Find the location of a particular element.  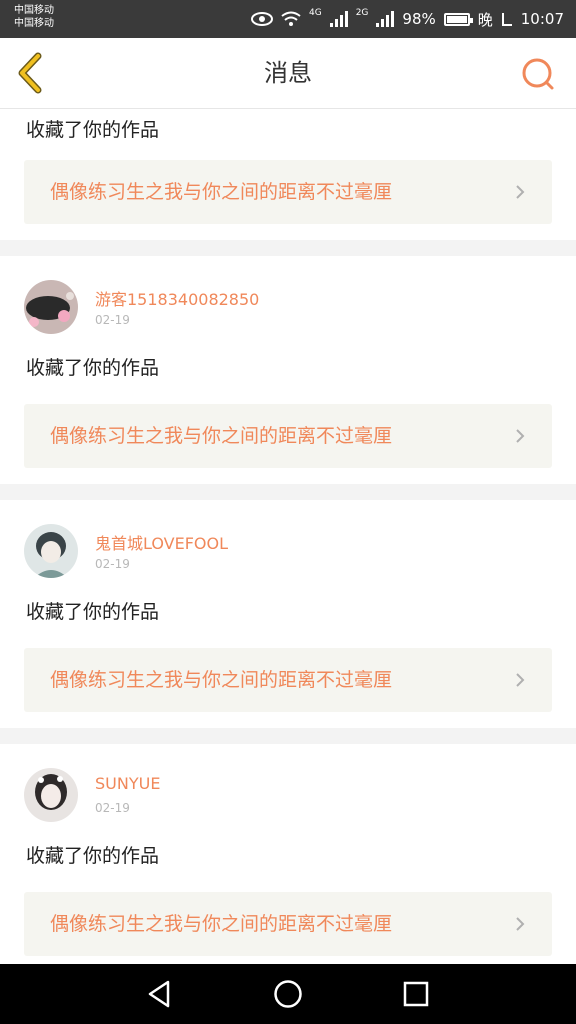

carrier-labels: 中国移动 中国移动 is located at coordinates (34, 17).